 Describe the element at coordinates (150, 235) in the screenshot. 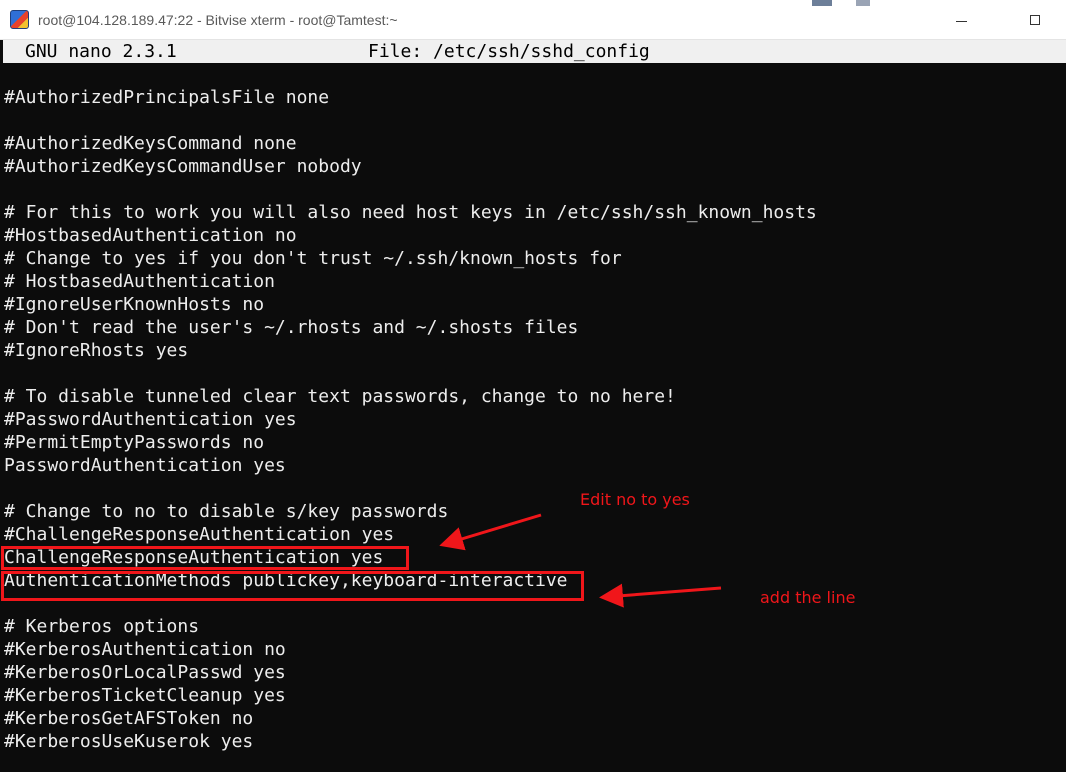

I see `config-line: #HostbasedAuthentication no` at that location.